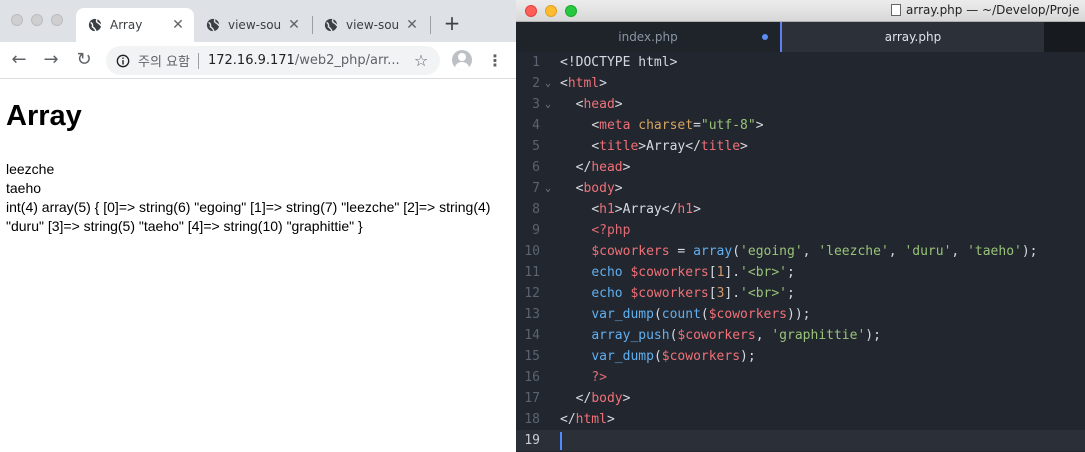  I want to click on code-token: title, so click(619, 146).